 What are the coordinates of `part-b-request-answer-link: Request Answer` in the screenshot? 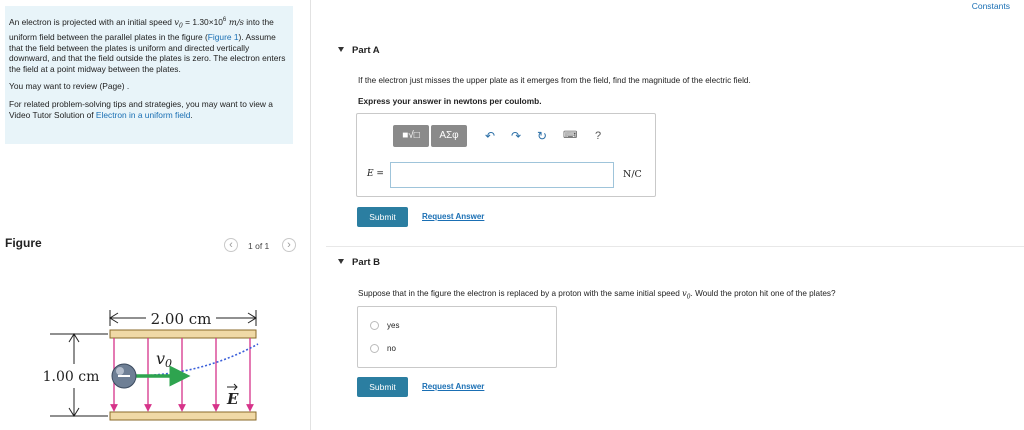 It's located at (453, 386).